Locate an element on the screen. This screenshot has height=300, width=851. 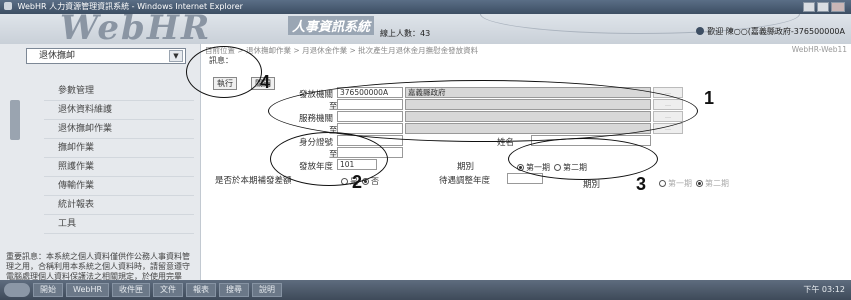
period-option-first: 第一期 is located at coordinates (533, 167).